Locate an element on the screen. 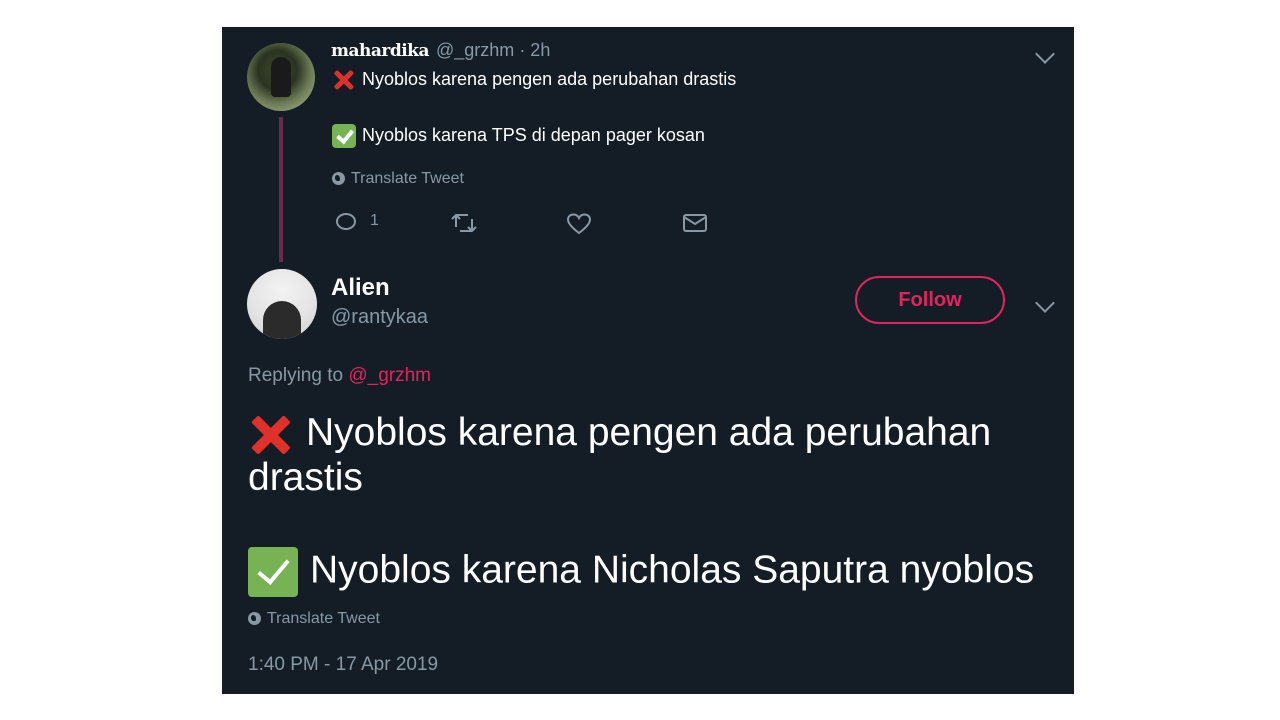 The height and width of the screenshot is (720, 1280). reply-count: 1 is located at coordinates (374, 220).